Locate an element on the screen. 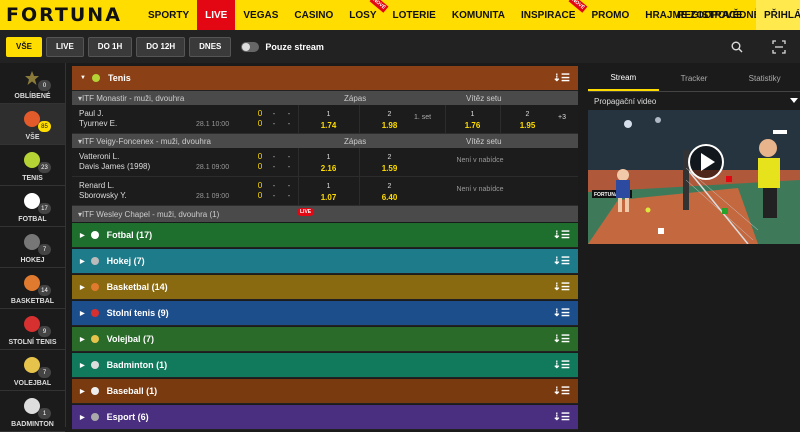 The image size is (800, 432). tennis-ball-icon is located at coordinates (95, 78).